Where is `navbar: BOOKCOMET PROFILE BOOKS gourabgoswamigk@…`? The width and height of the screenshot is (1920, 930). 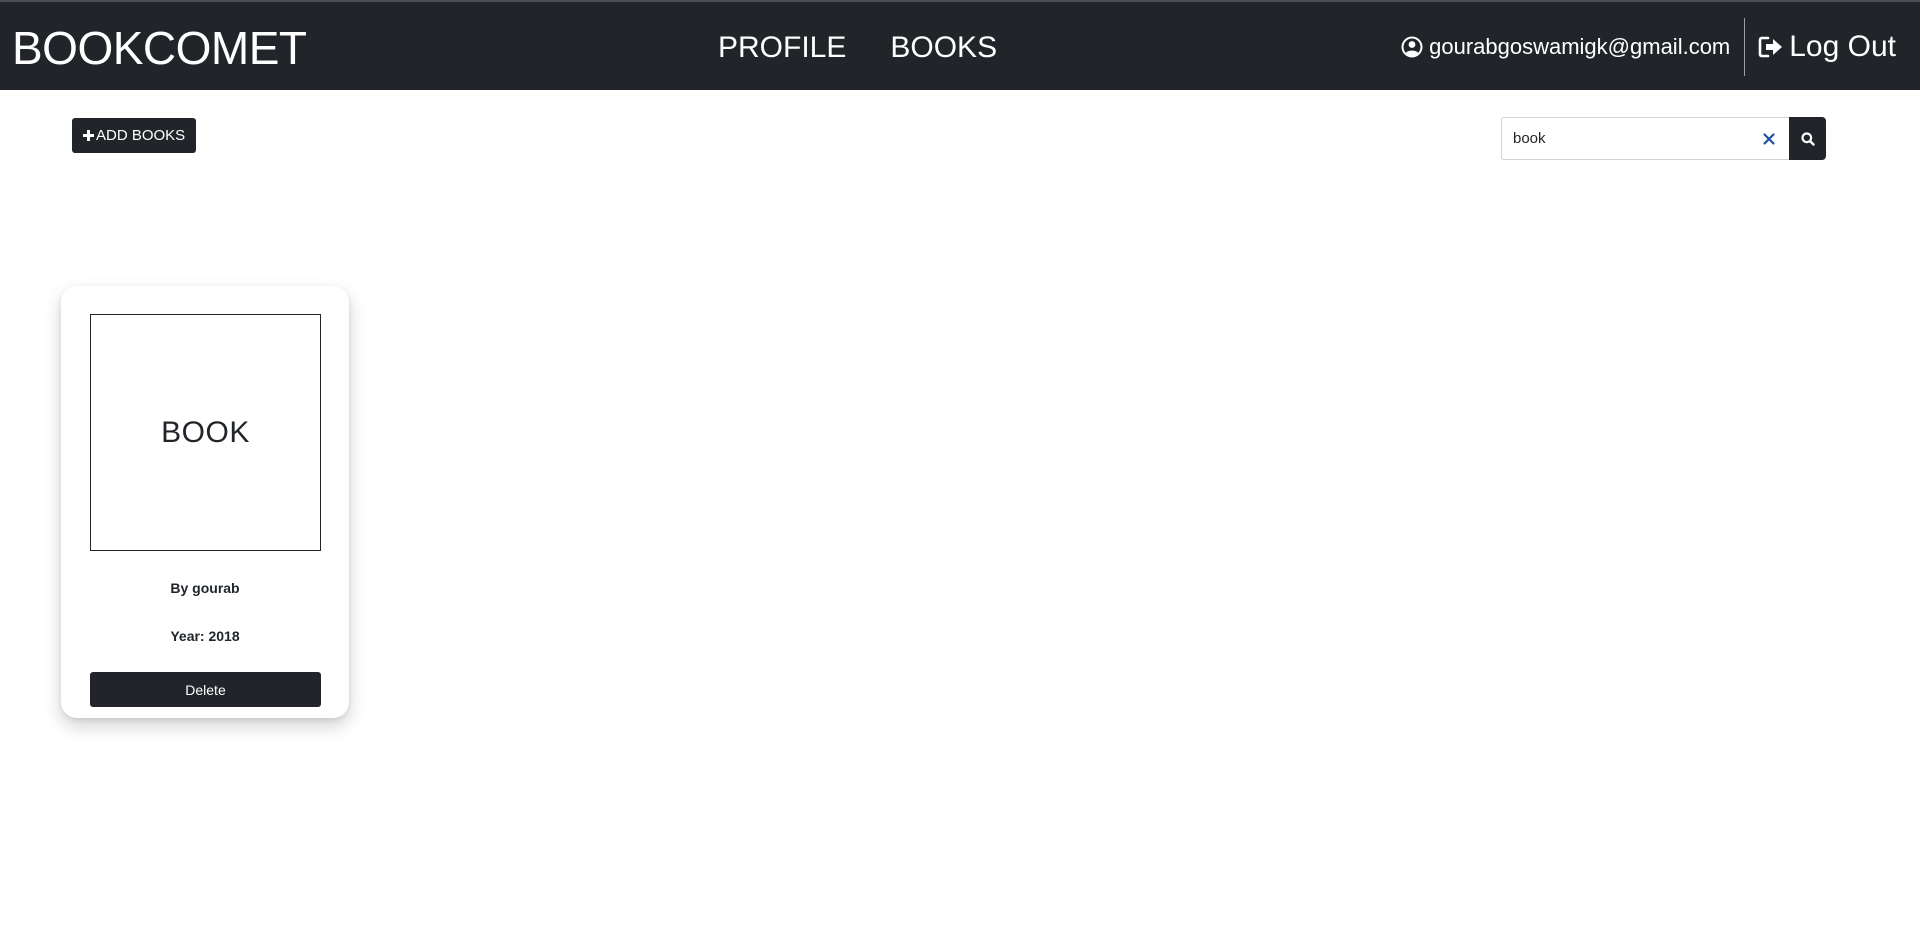
navbar: BOOKCOMET PROFILE BOOKS gourabgoswamigk@… is located at coordinates (960, 45).